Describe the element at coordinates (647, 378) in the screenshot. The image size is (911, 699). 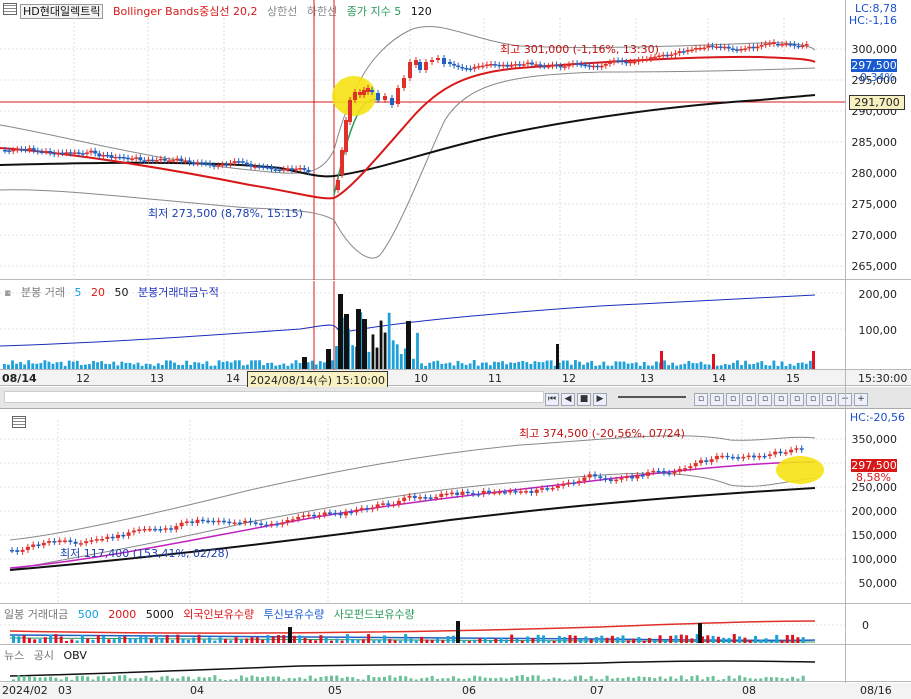
I see `time-label: 13` at that location.